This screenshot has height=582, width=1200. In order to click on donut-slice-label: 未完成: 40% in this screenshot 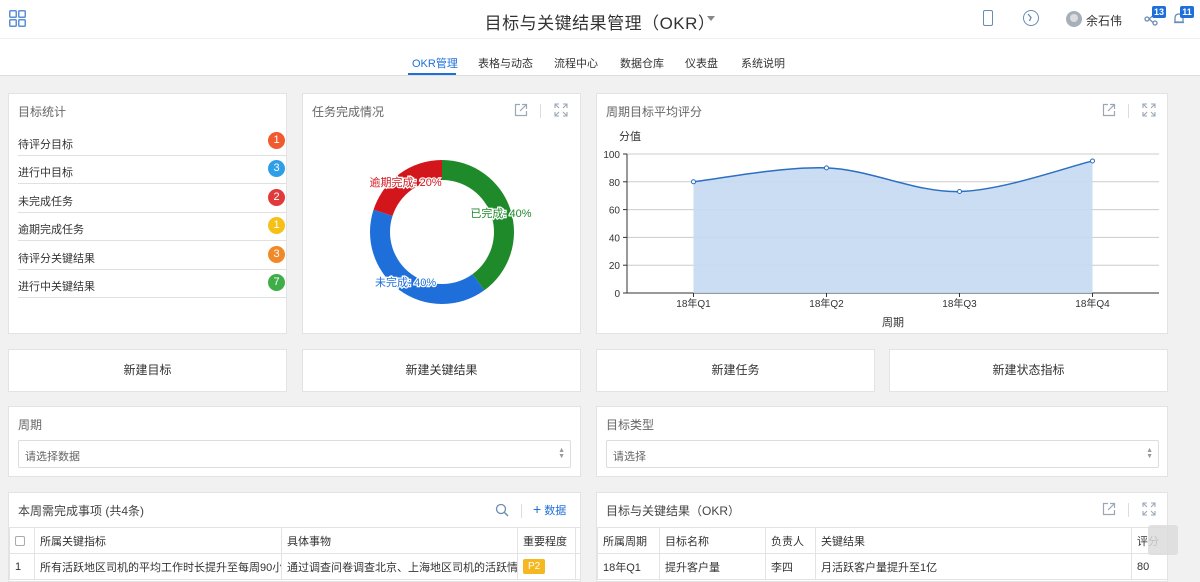, I will do `click(405, 282)`.